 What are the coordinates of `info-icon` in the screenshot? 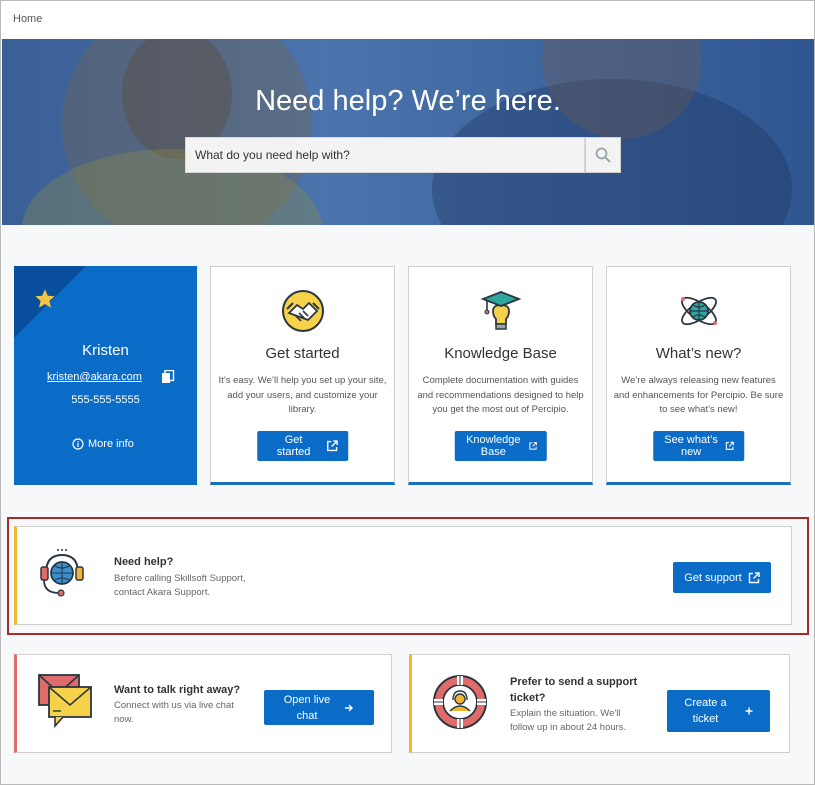 It's located at (78, 444).